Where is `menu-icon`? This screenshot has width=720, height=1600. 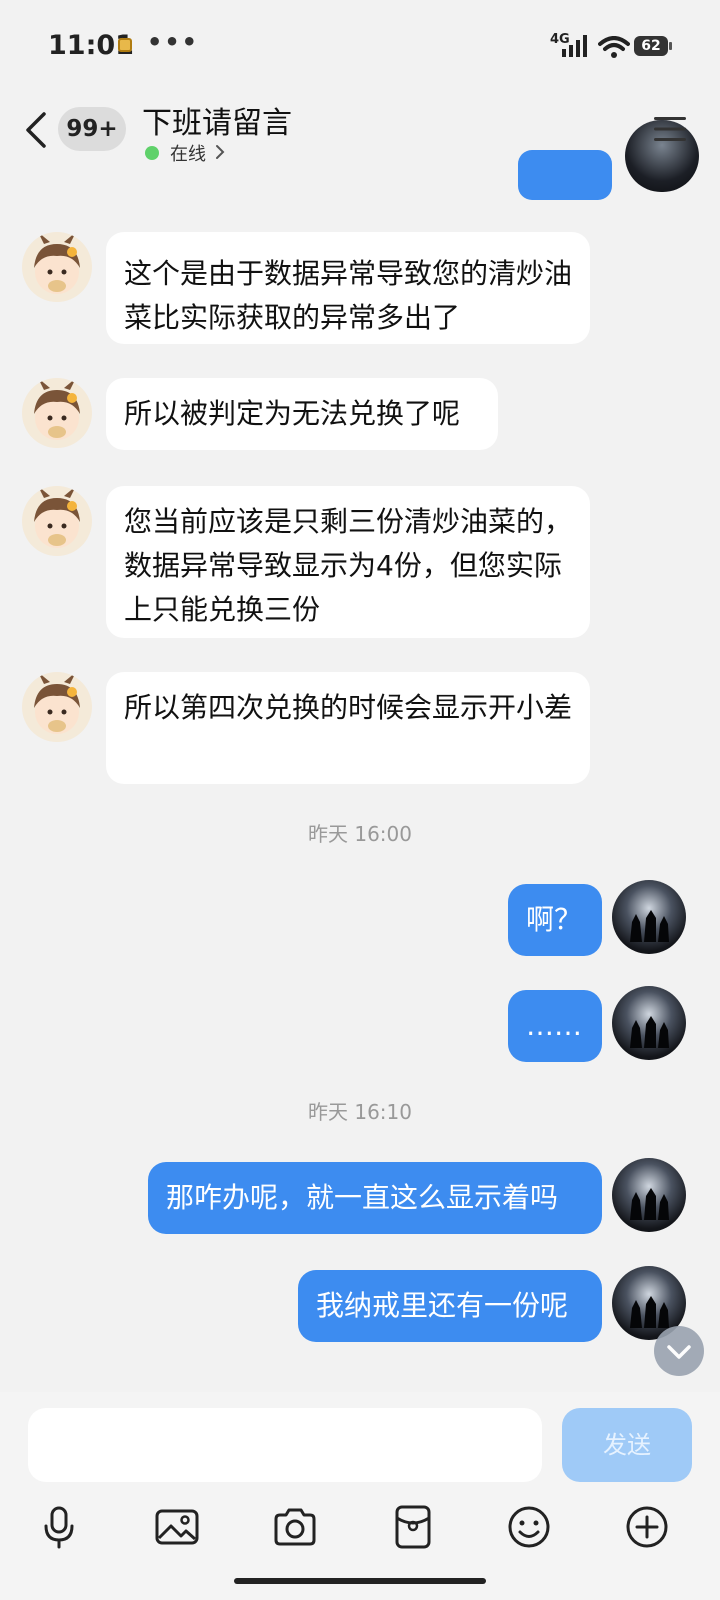
menu-icon is located at coordinates (670, 129).